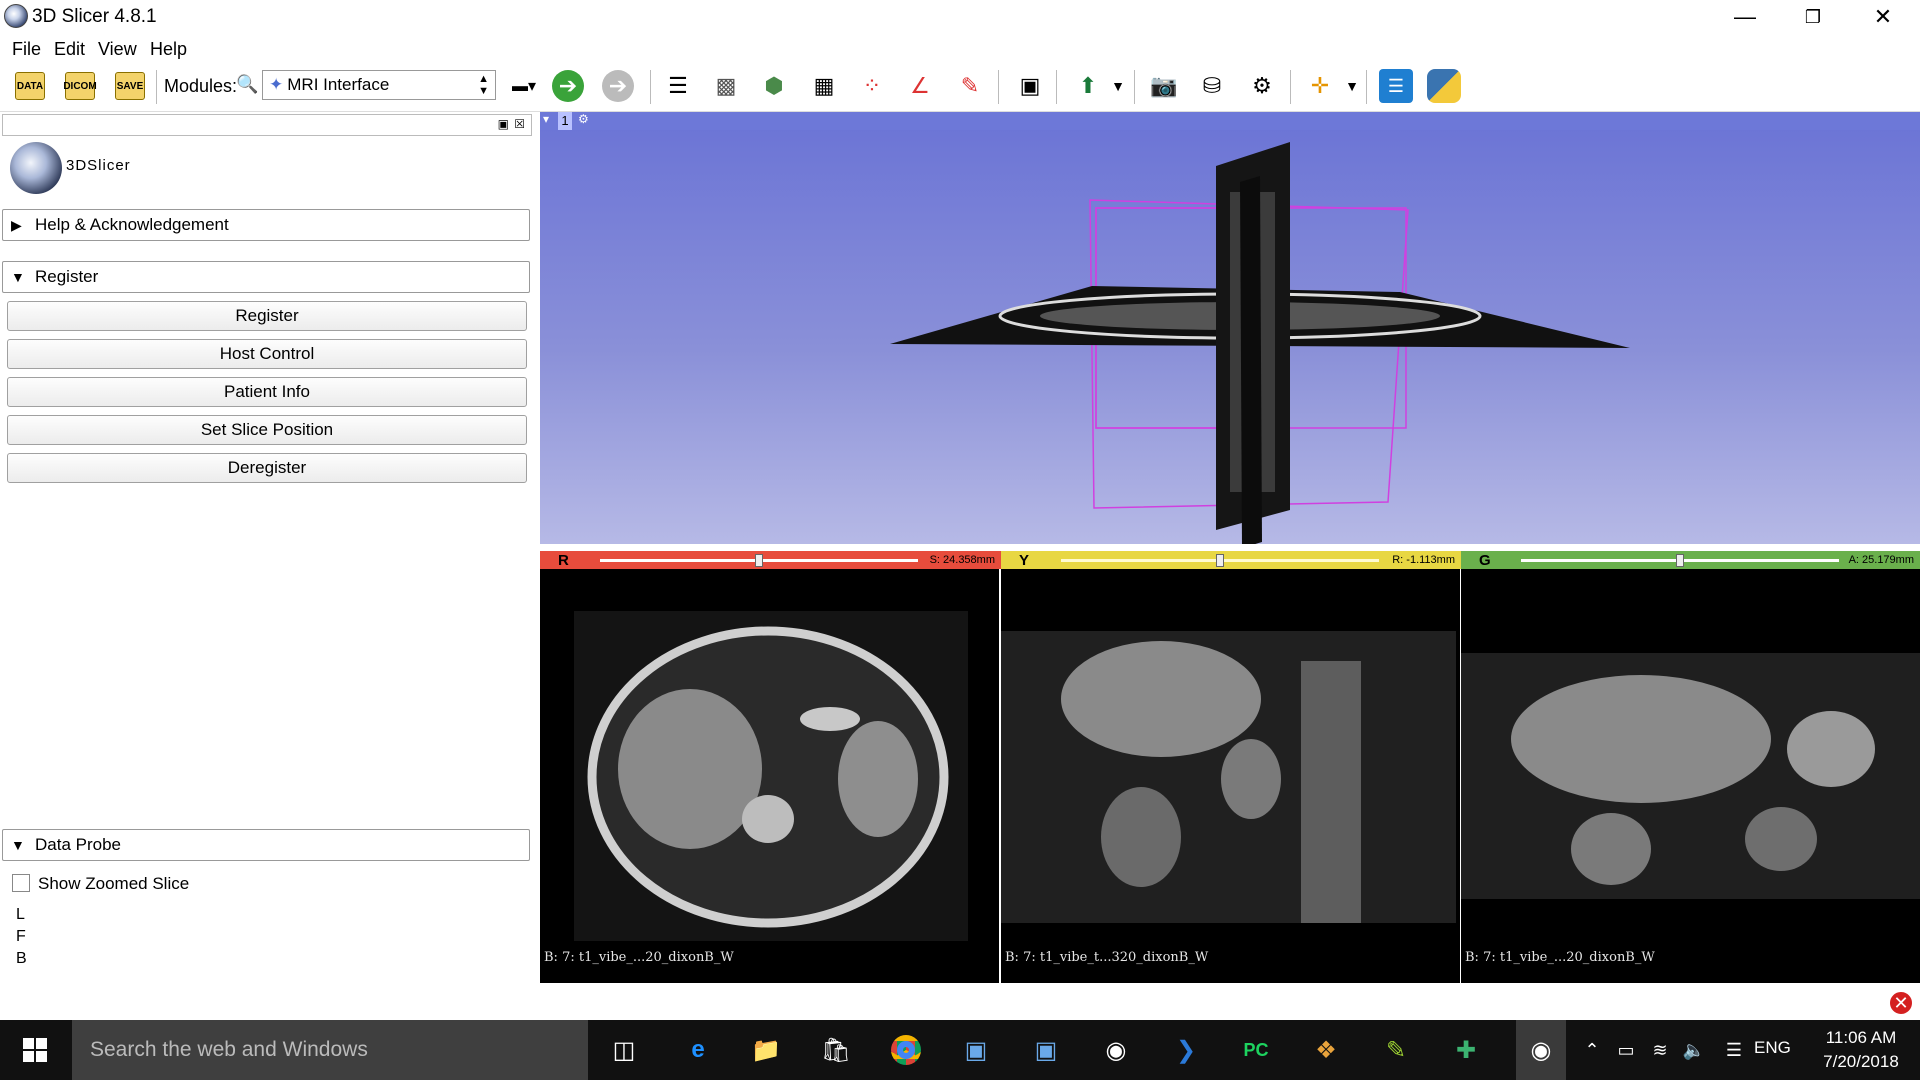  Describe the element at coordinates (30, 86) in the screenshot. I see `load-data-button: DATA` at that location.